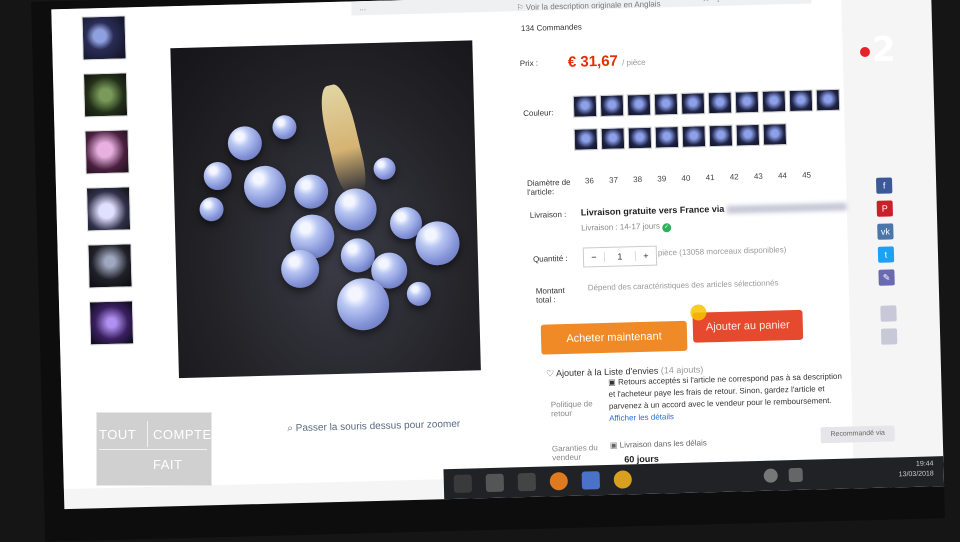  I want to click on network-icon, so click(770, 475).